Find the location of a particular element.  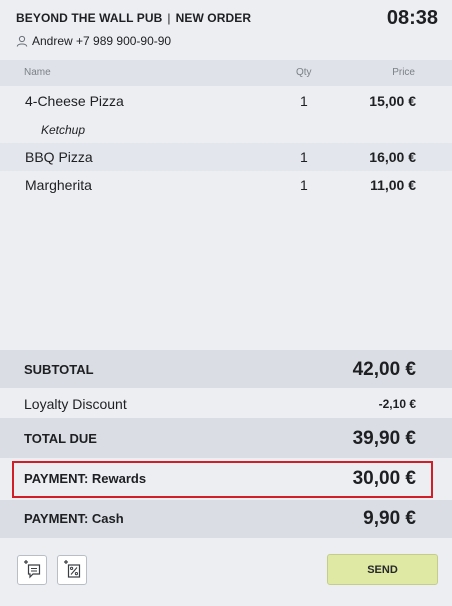

column-qty: Qty is located at coordinates (304, 72).